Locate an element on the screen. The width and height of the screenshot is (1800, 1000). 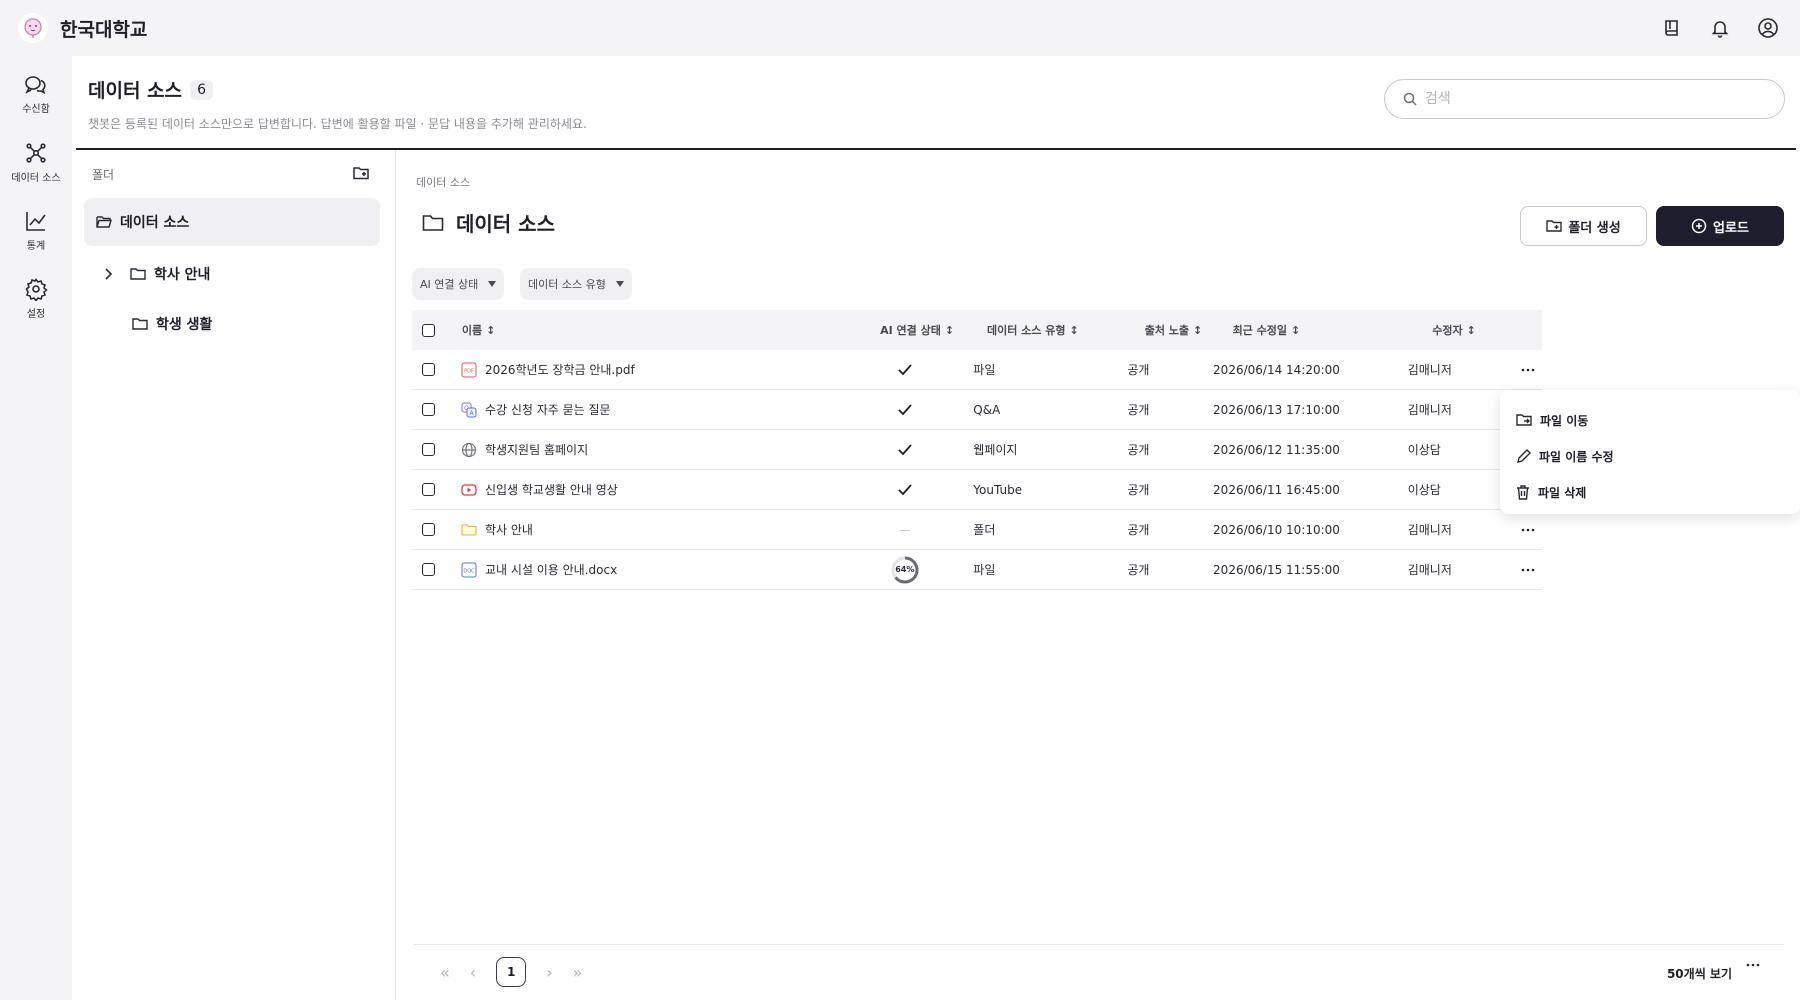
row-date: 2026/06/15 11:55:00 is located at coordinates (1276, 569).